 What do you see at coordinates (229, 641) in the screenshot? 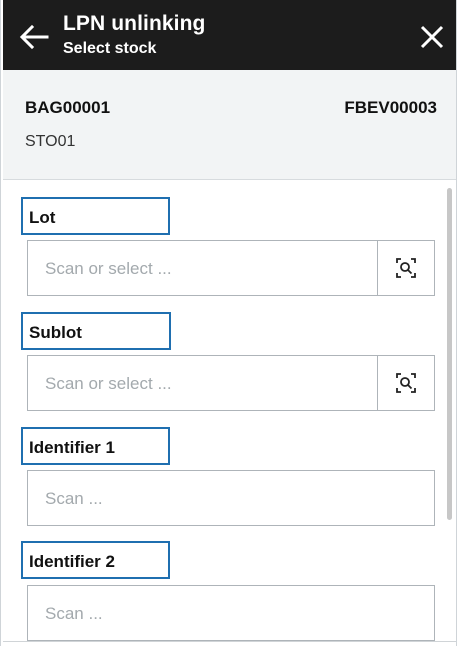
I see `bottom-divider` at bounding box center [229, 641].